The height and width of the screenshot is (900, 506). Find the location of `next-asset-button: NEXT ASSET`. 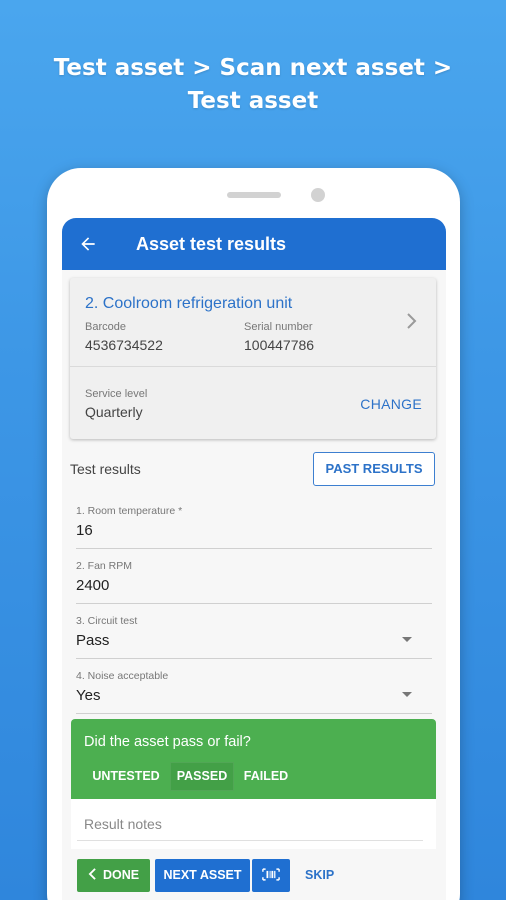

next-asset-button: NEXT ASSET is located at coordinates (202, 875).